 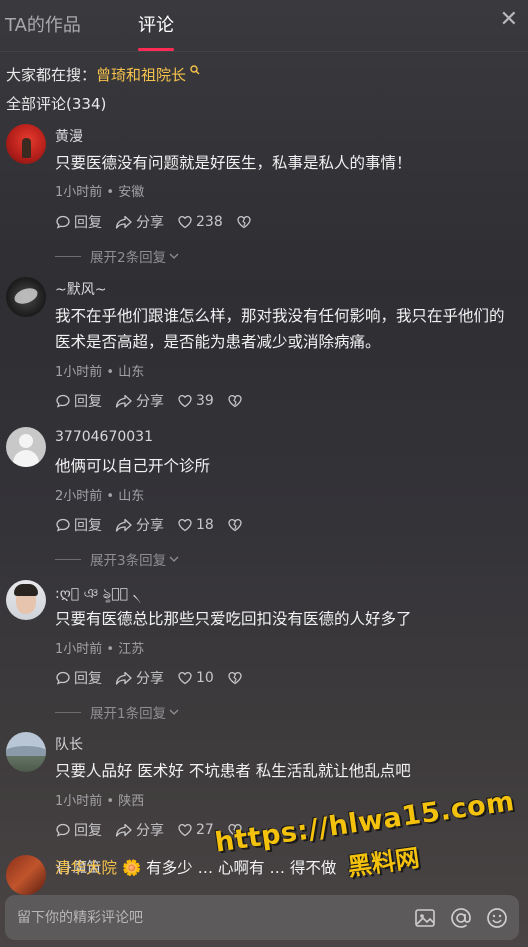 I want to click on expand-replies: 展开1条回复, so click(x=117, y=712).